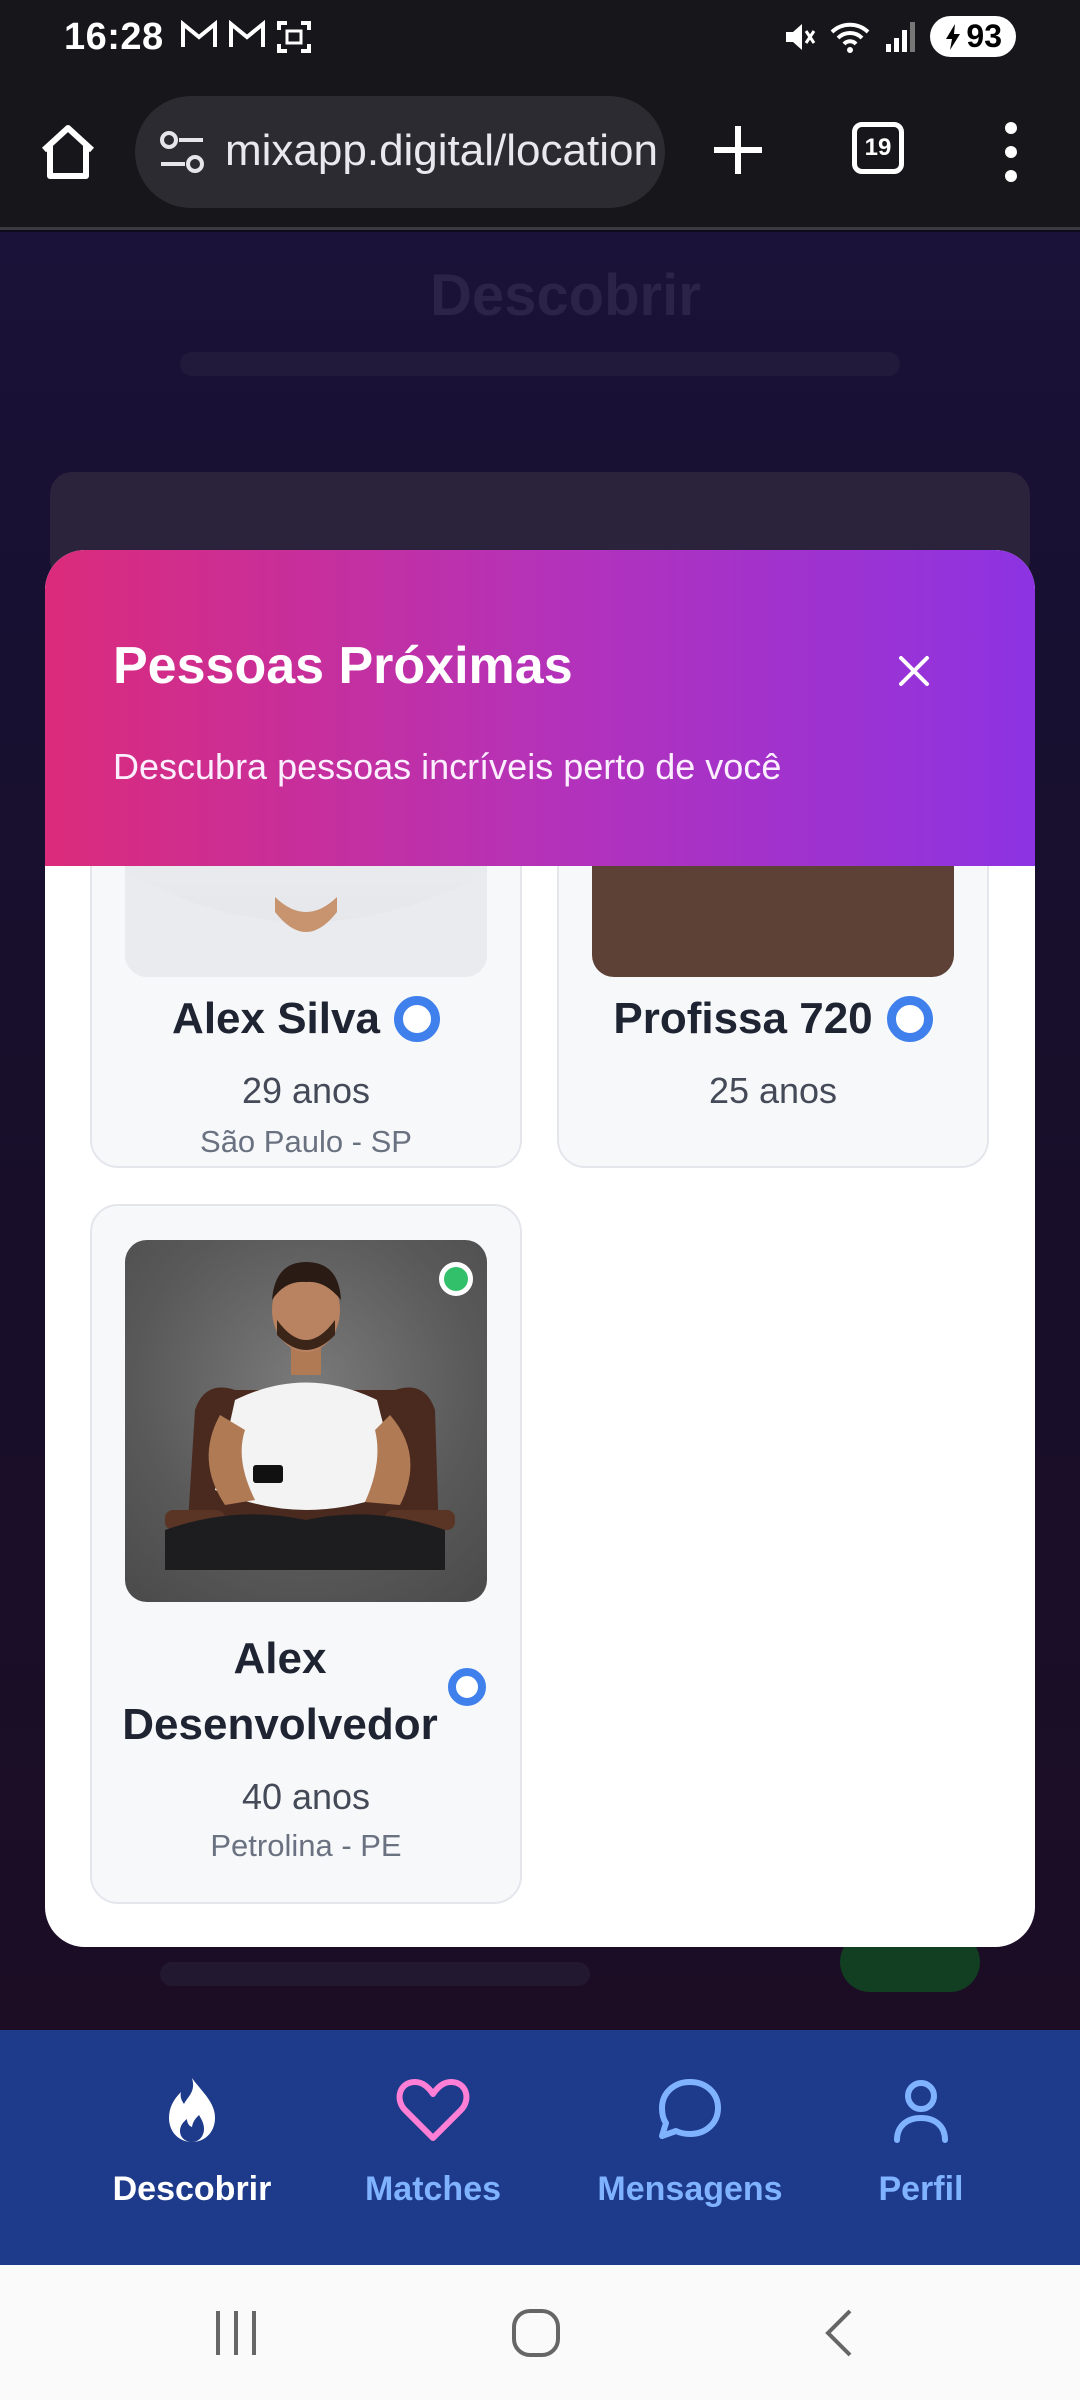 The width and height of the screenshot is (1080, 2400). Describe the element at coordinates (280, 1691) in the screenshot. I see `profile-name: Alex Desenvolvedor` at that location.